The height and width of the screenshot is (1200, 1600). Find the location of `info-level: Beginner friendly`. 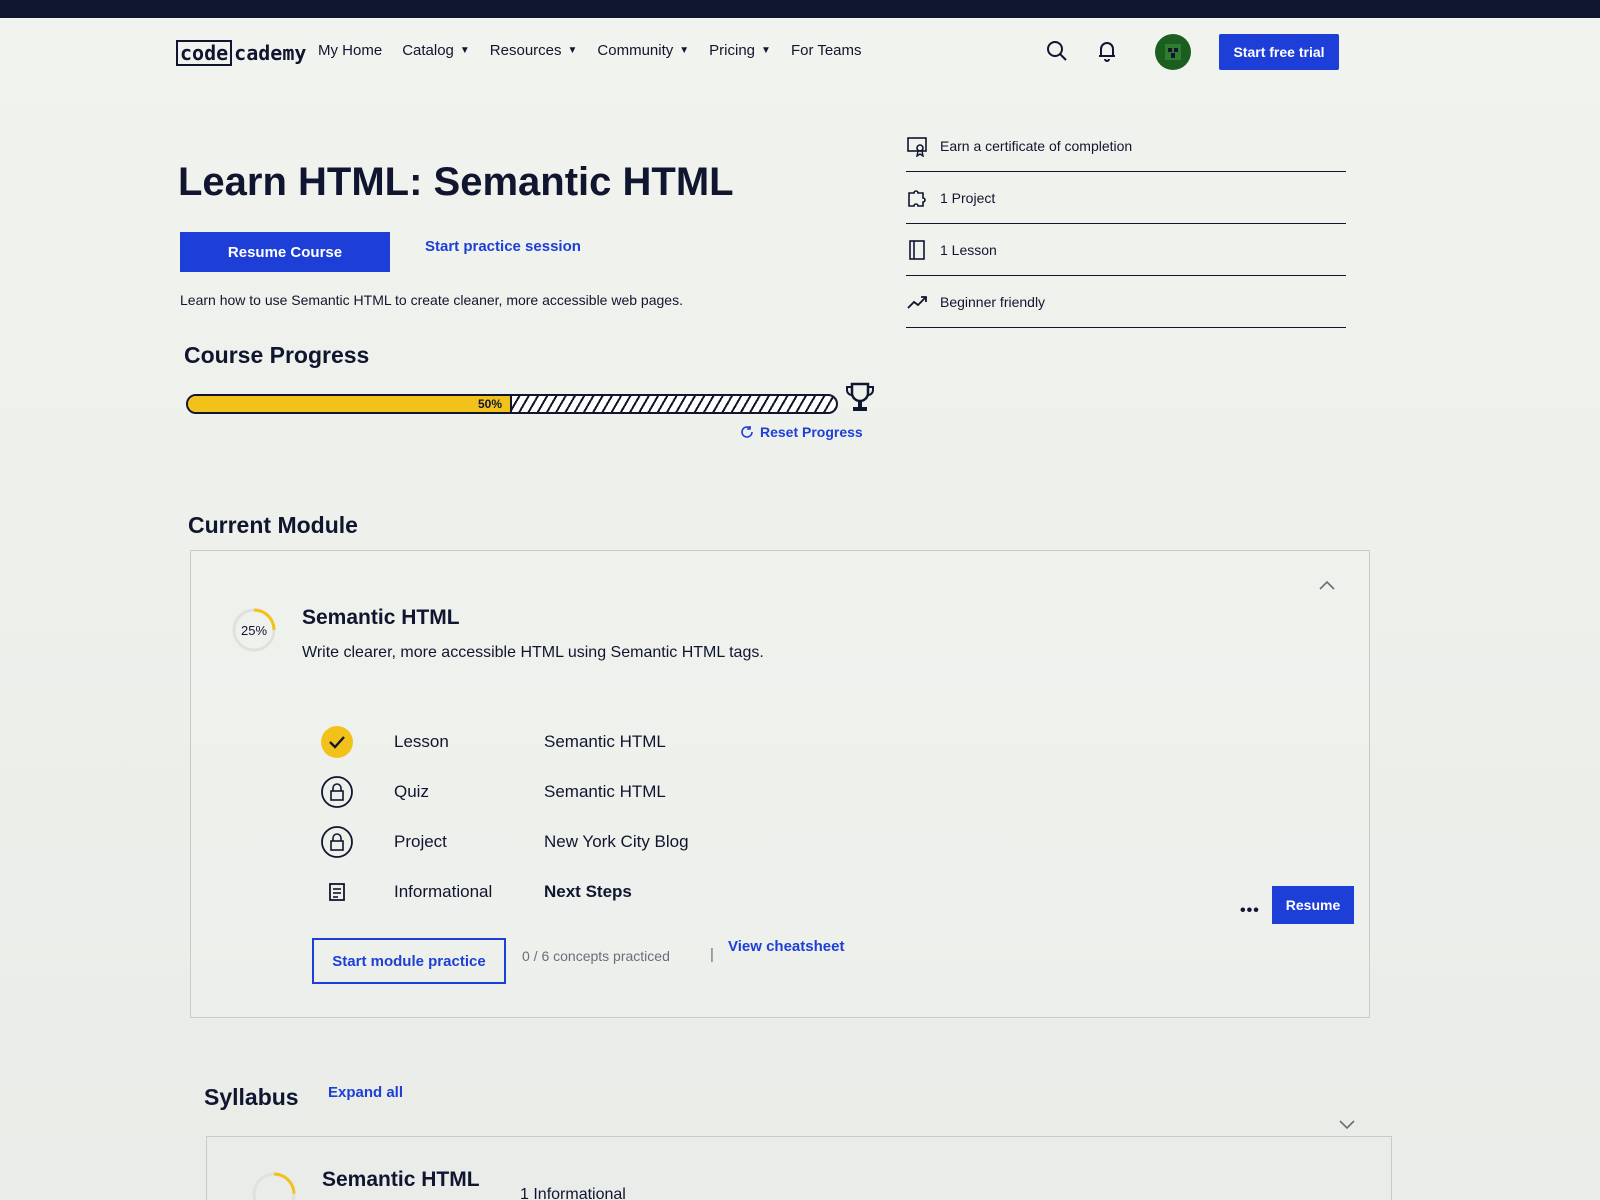

info-level: Beginner friendly is located at coordinates (1126, 302).